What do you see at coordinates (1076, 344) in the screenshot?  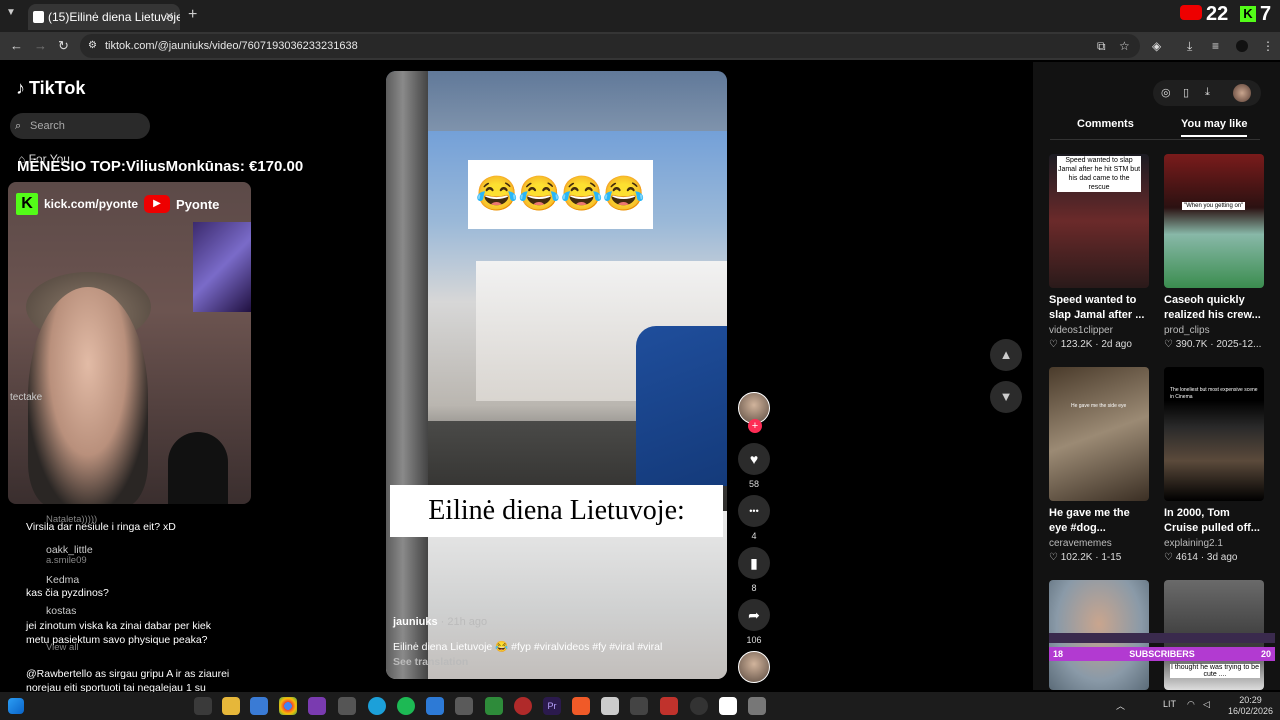 I see `video-likes: 123.2K` at bounding box center [1076, 344].